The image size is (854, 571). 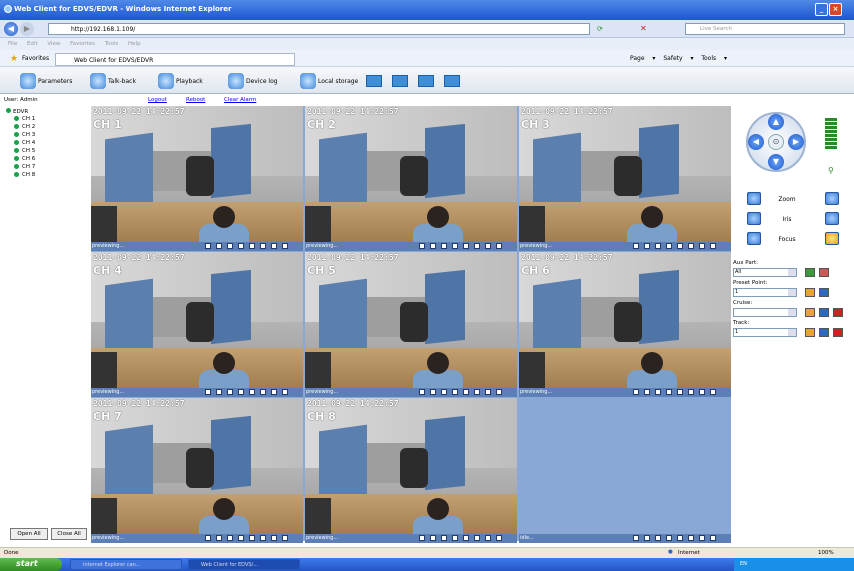 What do you see at coordinates (24, 144) in the screenshot?
I see `tree-item-ch4: CH 4` at bounding box center [24, 144].